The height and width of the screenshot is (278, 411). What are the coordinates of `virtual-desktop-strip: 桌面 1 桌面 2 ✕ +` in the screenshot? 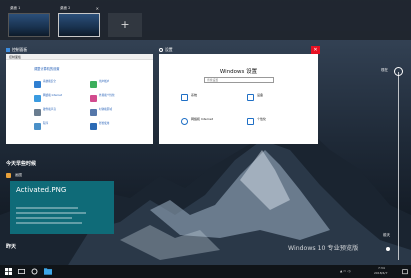 It's located at (205, 20).